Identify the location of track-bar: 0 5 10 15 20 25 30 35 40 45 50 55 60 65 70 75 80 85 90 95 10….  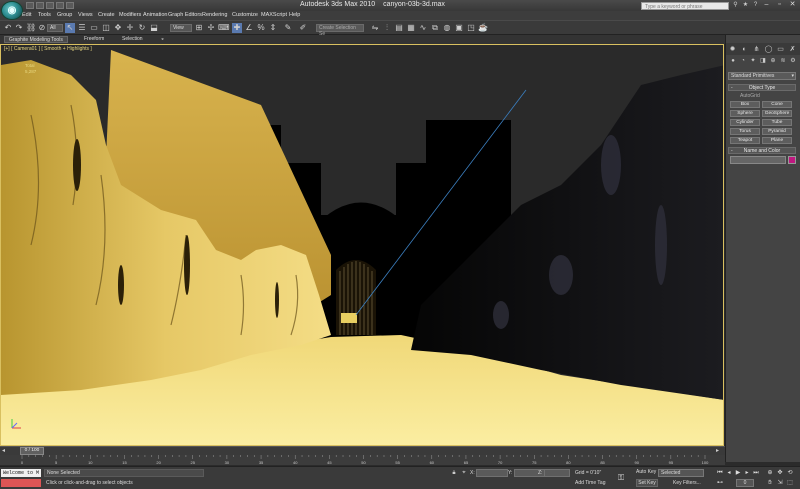
(362, 460).